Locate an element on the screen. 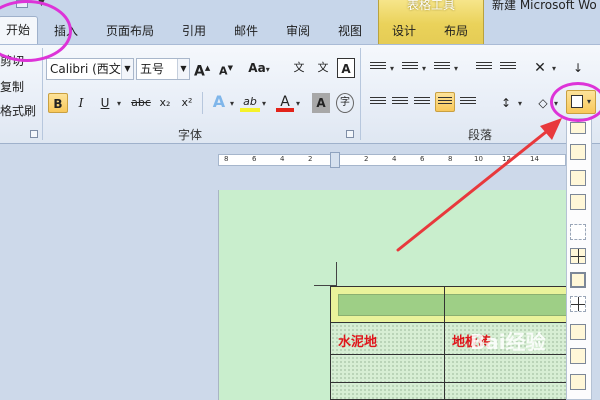 Image resolution: width=600 pixels, height=400 pixels. numbering-icon is located at coordinates (410, 68).